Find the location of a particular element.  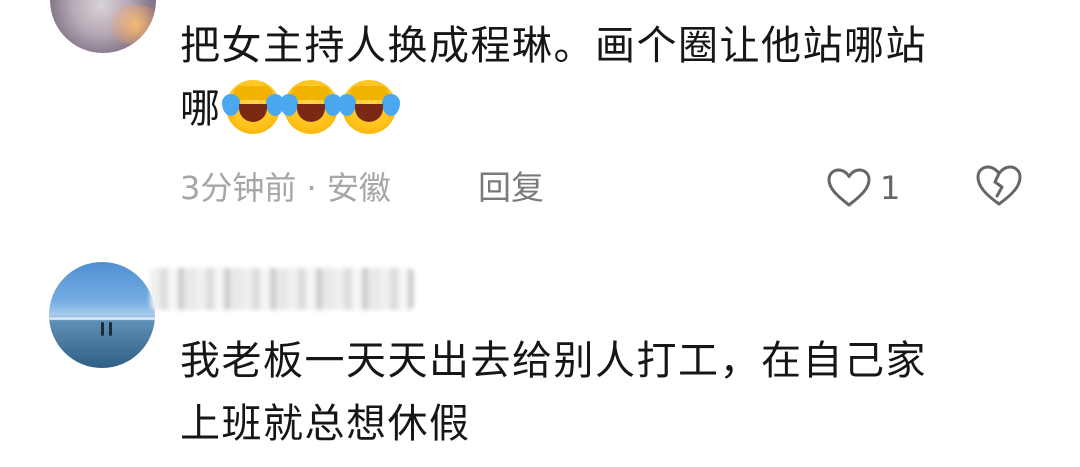

dislike-button is located at coordinates (999, 188).